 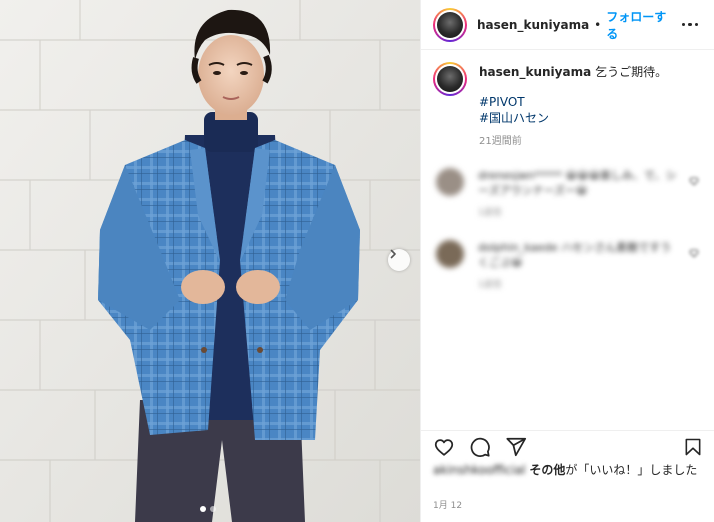 What do you see at coordinates (399, 260) in the screenshot?
I see `carousel-next-button` at bounding box center [399, 260].